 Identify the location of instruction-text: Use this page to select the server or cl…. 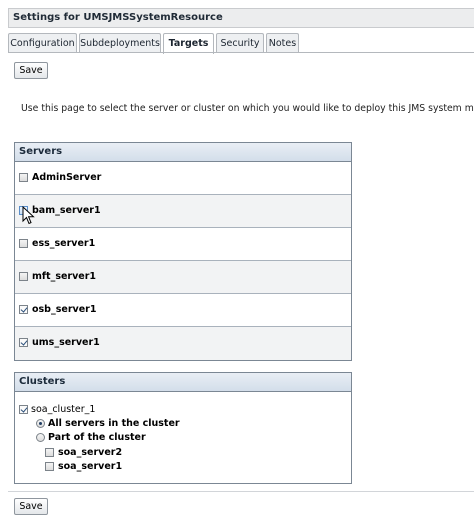
(247, 108).